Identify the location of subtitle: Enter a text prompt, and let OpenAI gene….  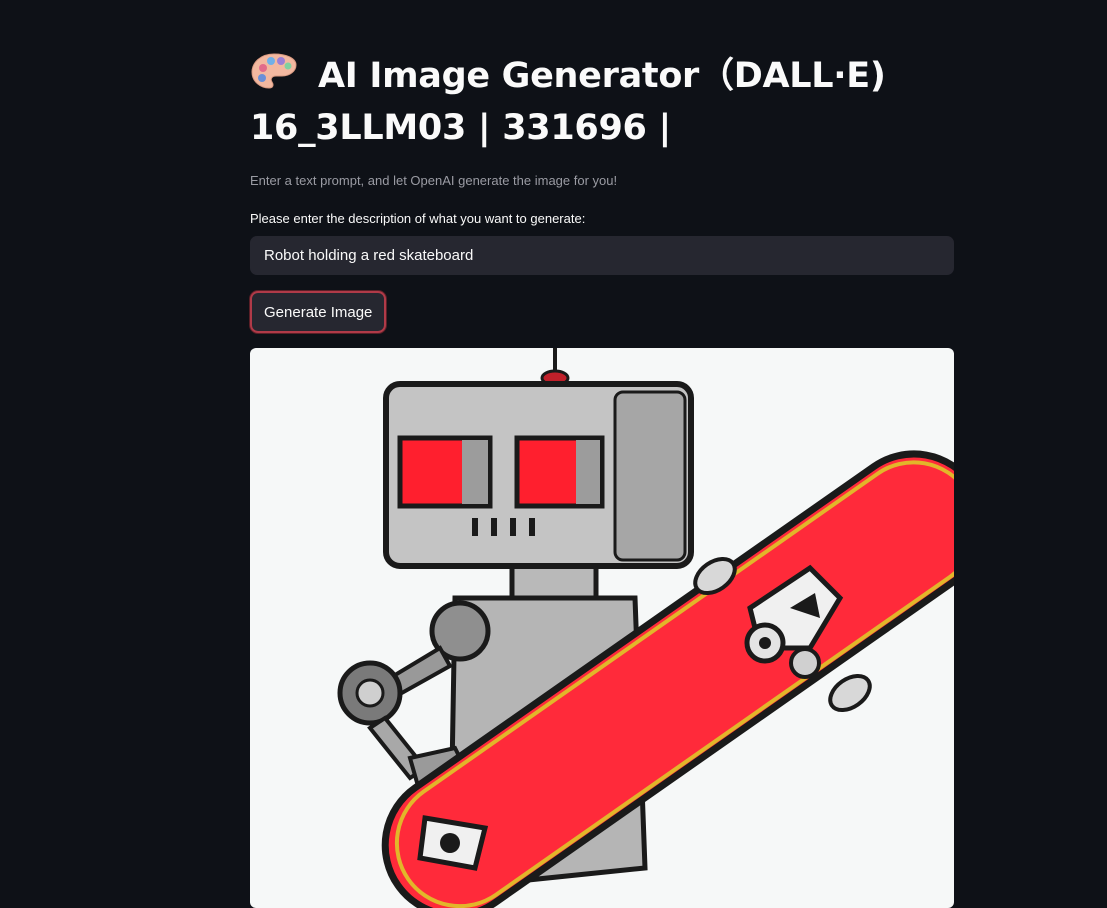
(434, 180).